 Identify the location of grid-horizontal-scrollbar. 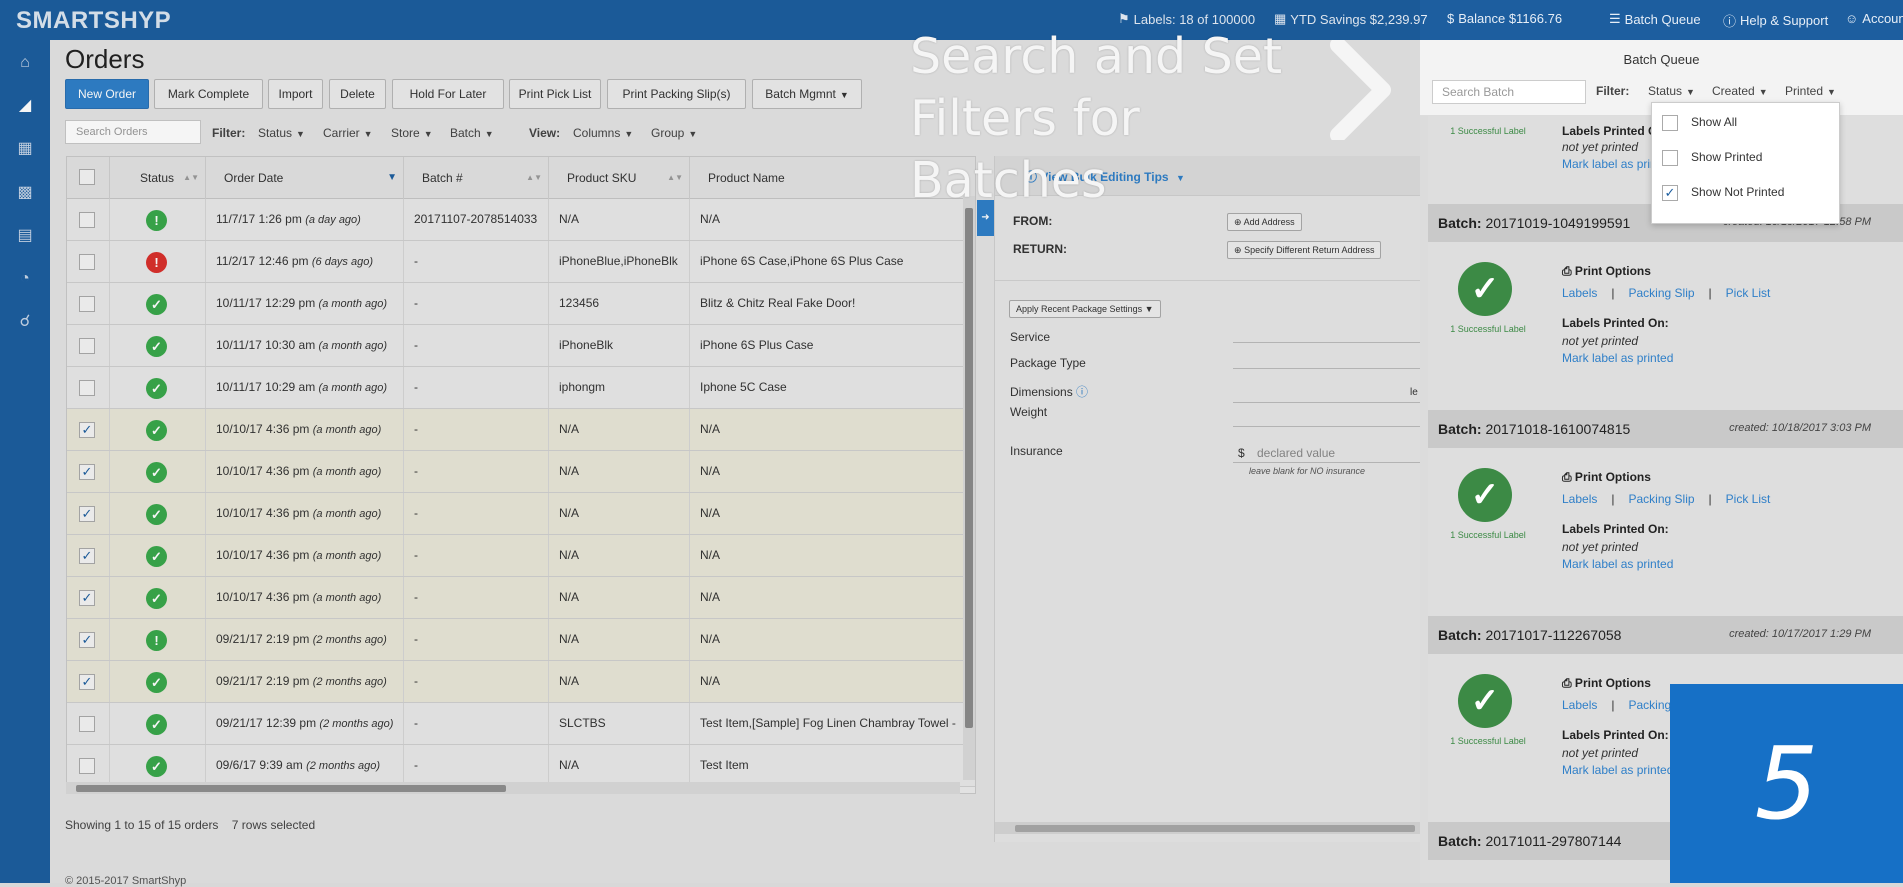
(513, 788).